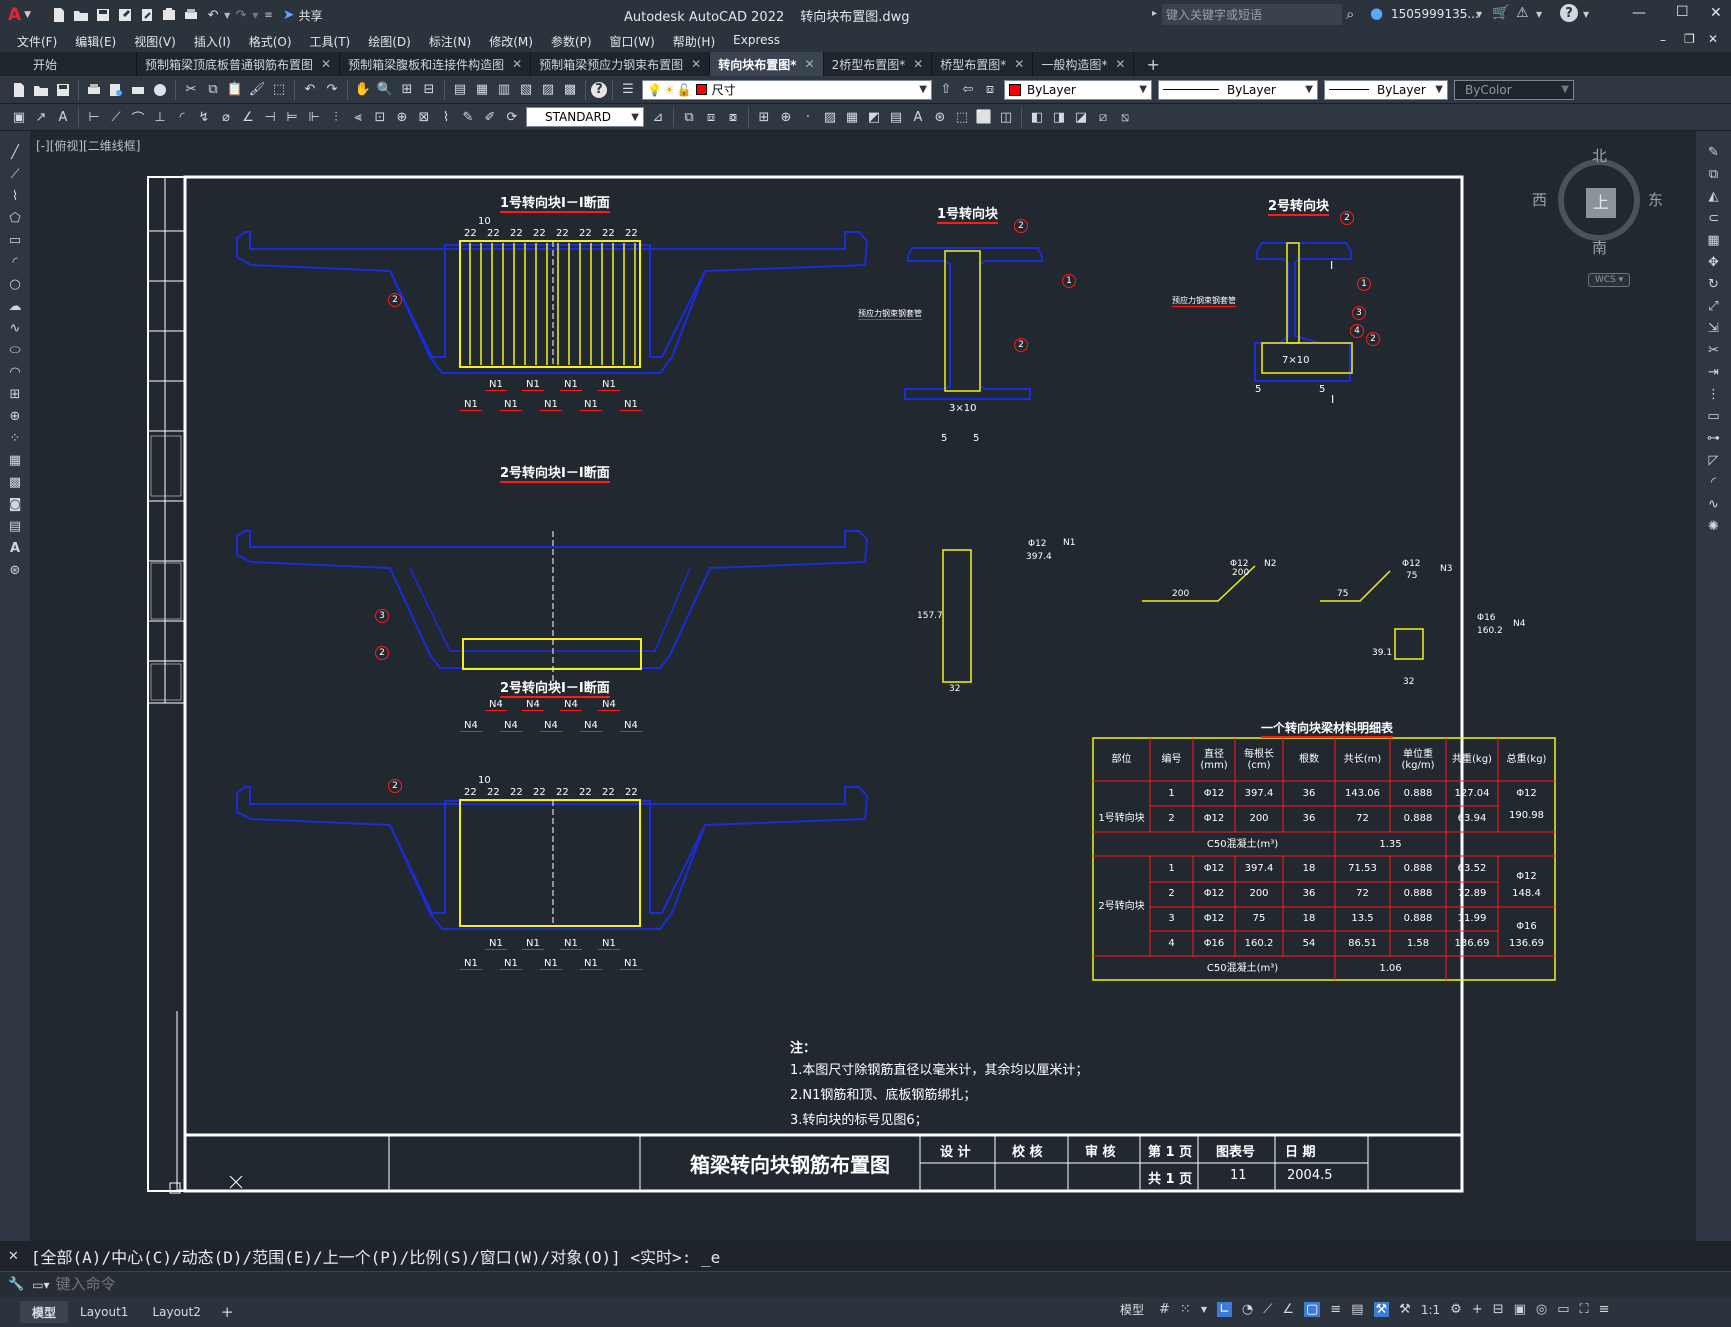 Image resolution: width=1731 pixels, height=1327 pixels. What do you see at coordinates (268, 15) in the screenshot?
I see `qat-customize-icon: ≡` at bounding box center [268, 15].